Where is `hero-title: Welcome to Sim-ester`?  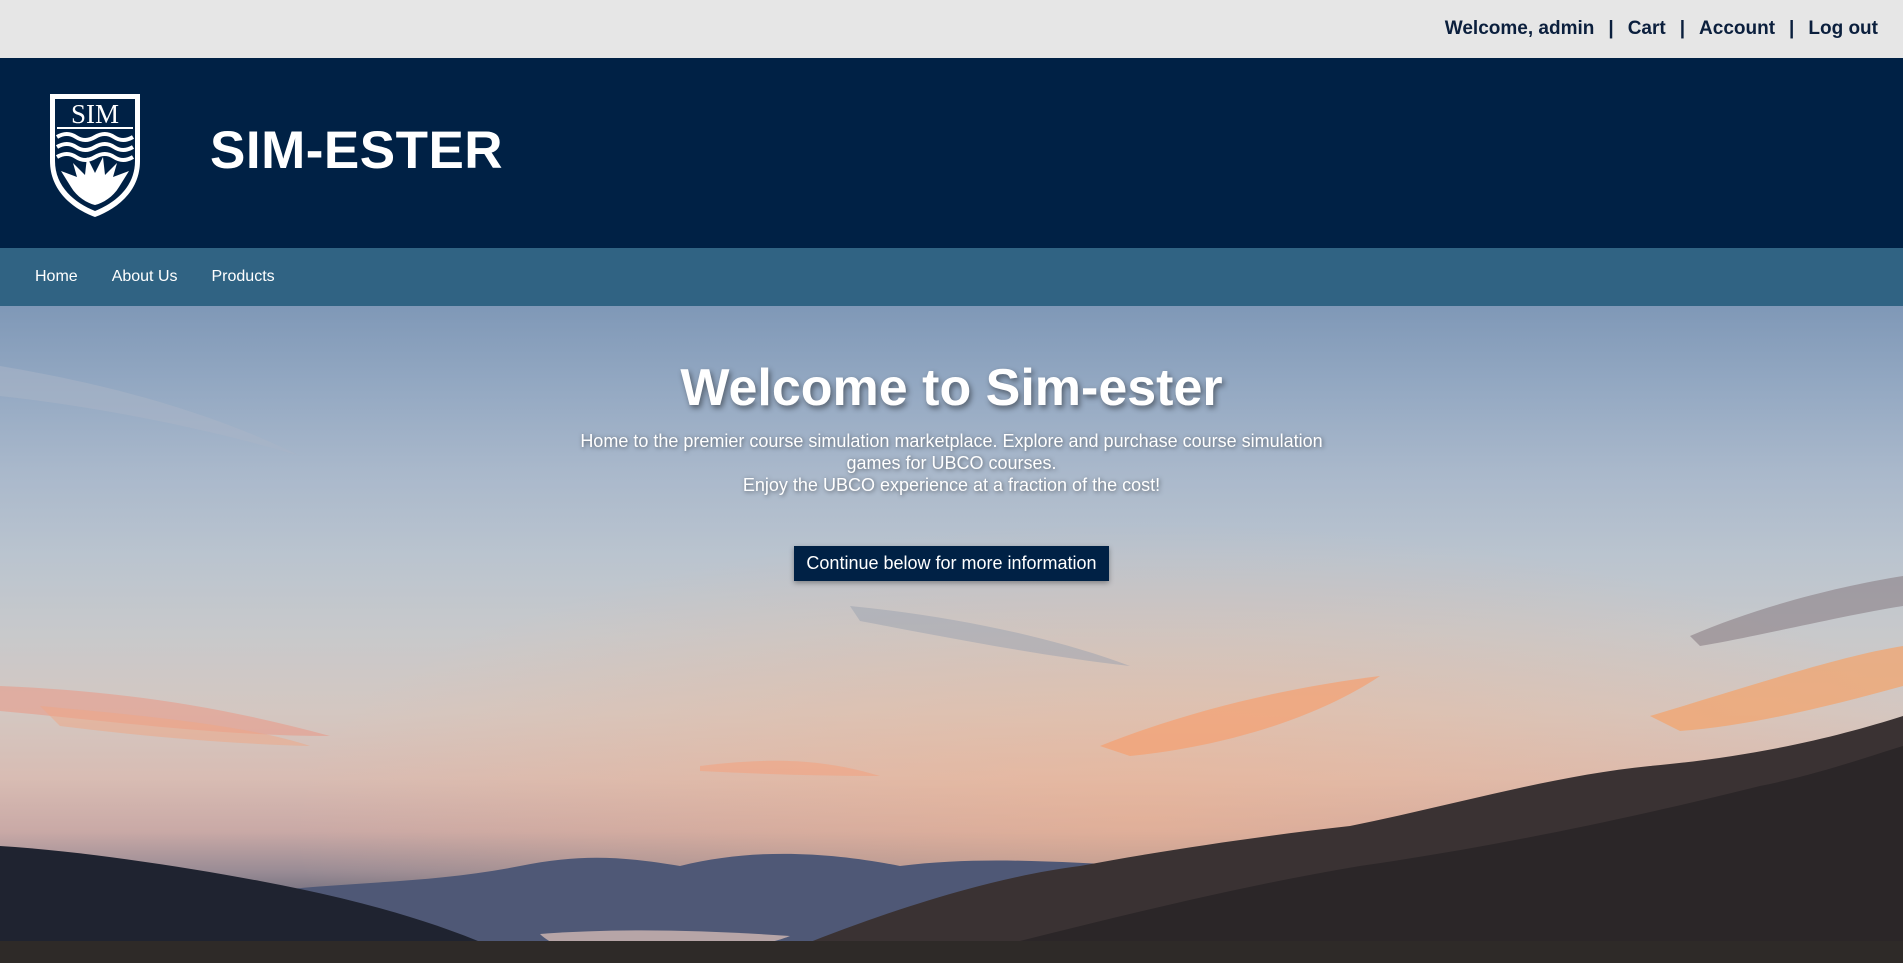
hero-title: Welcome to Sim-ester is located at coordinates (951, 388).